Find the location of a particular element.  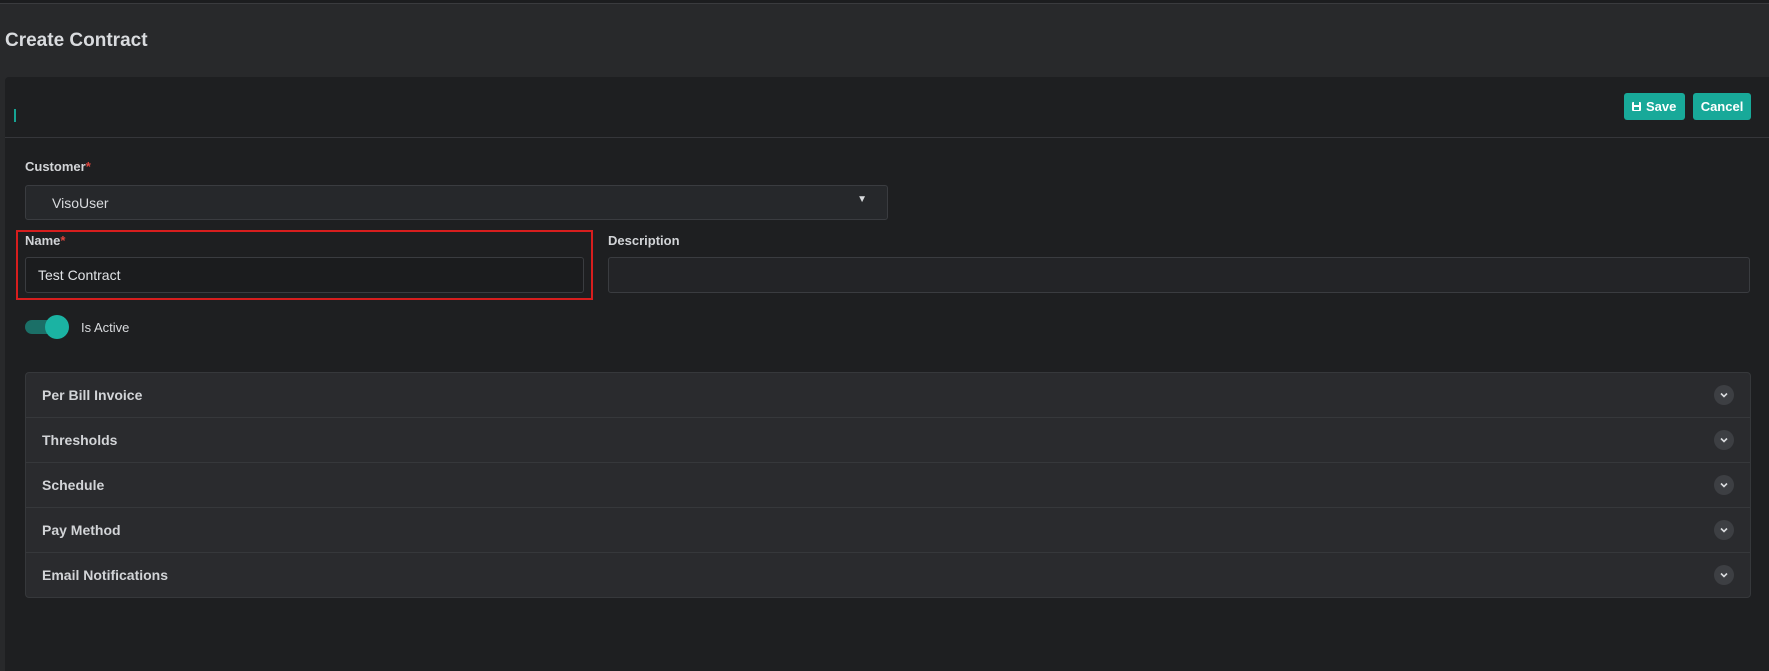

is-active-label: Is Active is located at coordinates (105, 327).